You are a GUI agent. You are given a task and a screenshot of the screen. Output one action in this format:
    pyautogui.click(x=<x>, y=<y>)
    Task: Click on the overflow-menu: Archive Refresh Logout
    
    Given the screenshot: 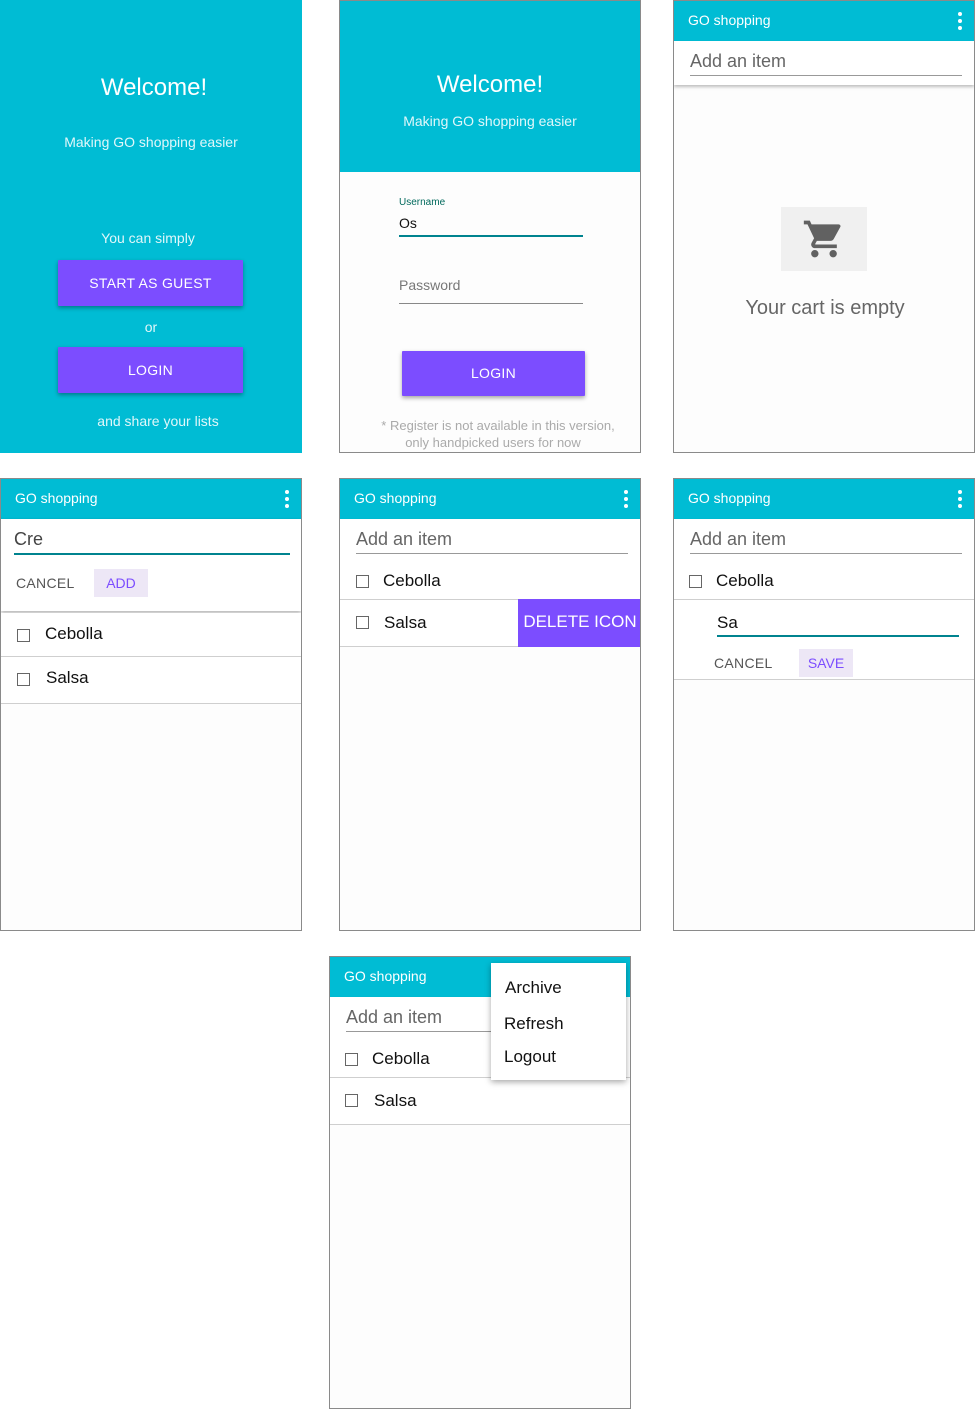 What is the action you would take?
    pyautogui.click(x=558, y=1021)
    